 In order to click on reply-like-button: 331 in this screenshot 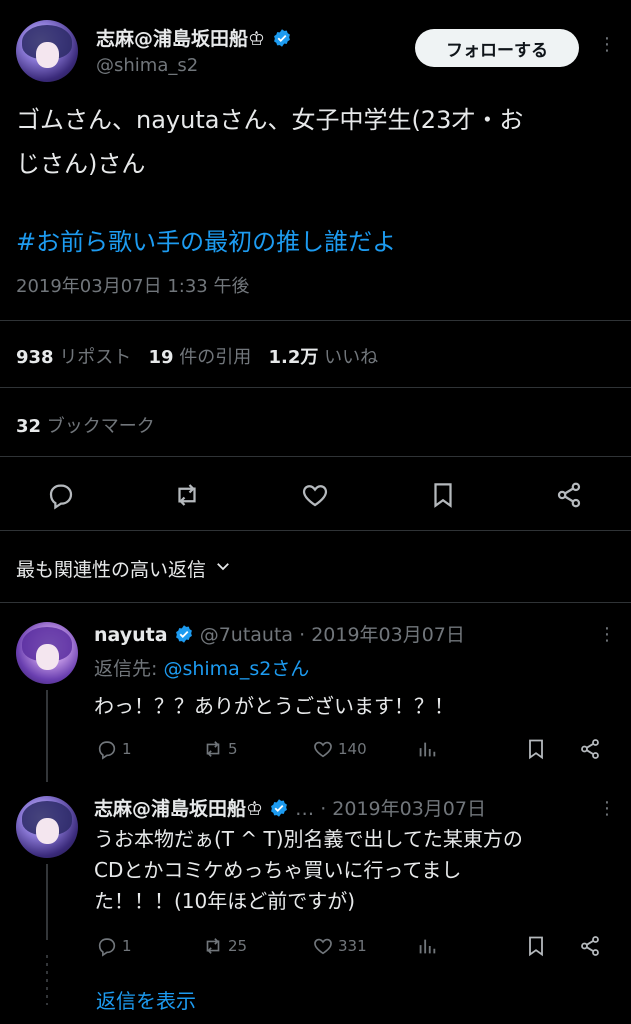, I will do `click(339, 946)`.